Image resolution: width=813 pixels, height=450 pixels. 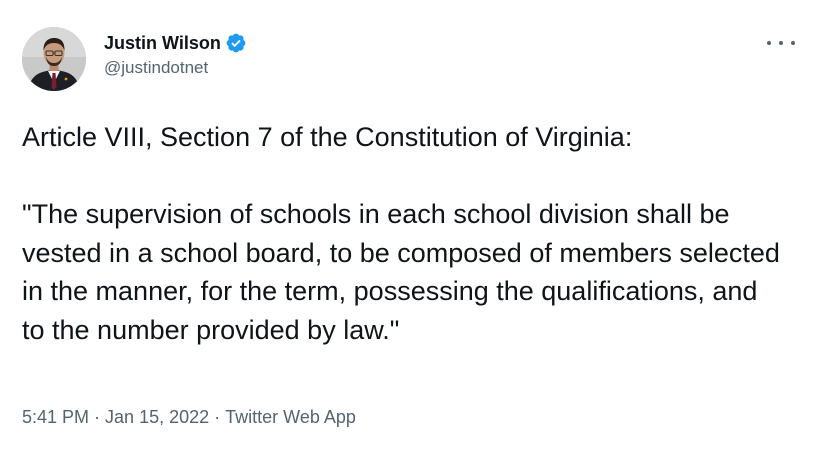 I want to click on verified-badge-icon, so click(x=236, y=43).